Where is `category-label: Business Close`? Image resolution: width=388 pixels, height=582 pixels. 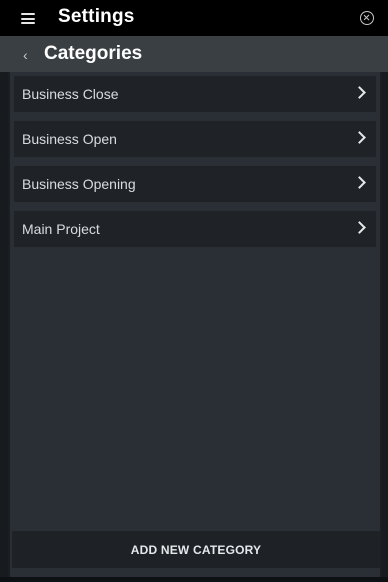 category-label: Business Close is located at coordinates (70, 94).